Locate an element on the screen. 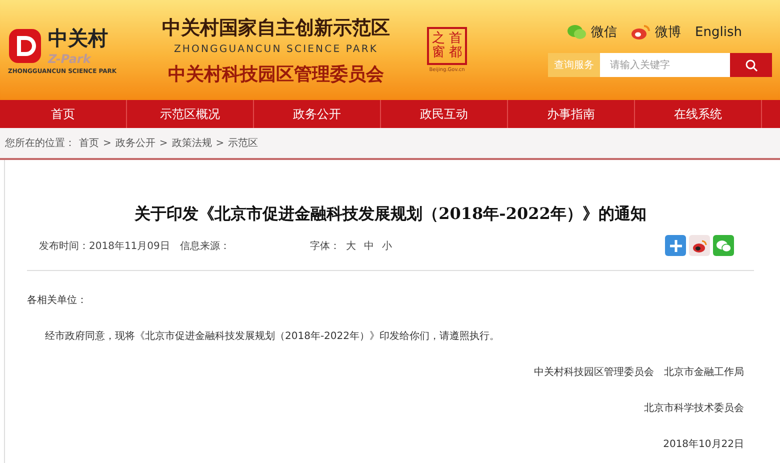 The height and width of the screenshot is (463, 780). search-button is located at coordinates (751, 65).